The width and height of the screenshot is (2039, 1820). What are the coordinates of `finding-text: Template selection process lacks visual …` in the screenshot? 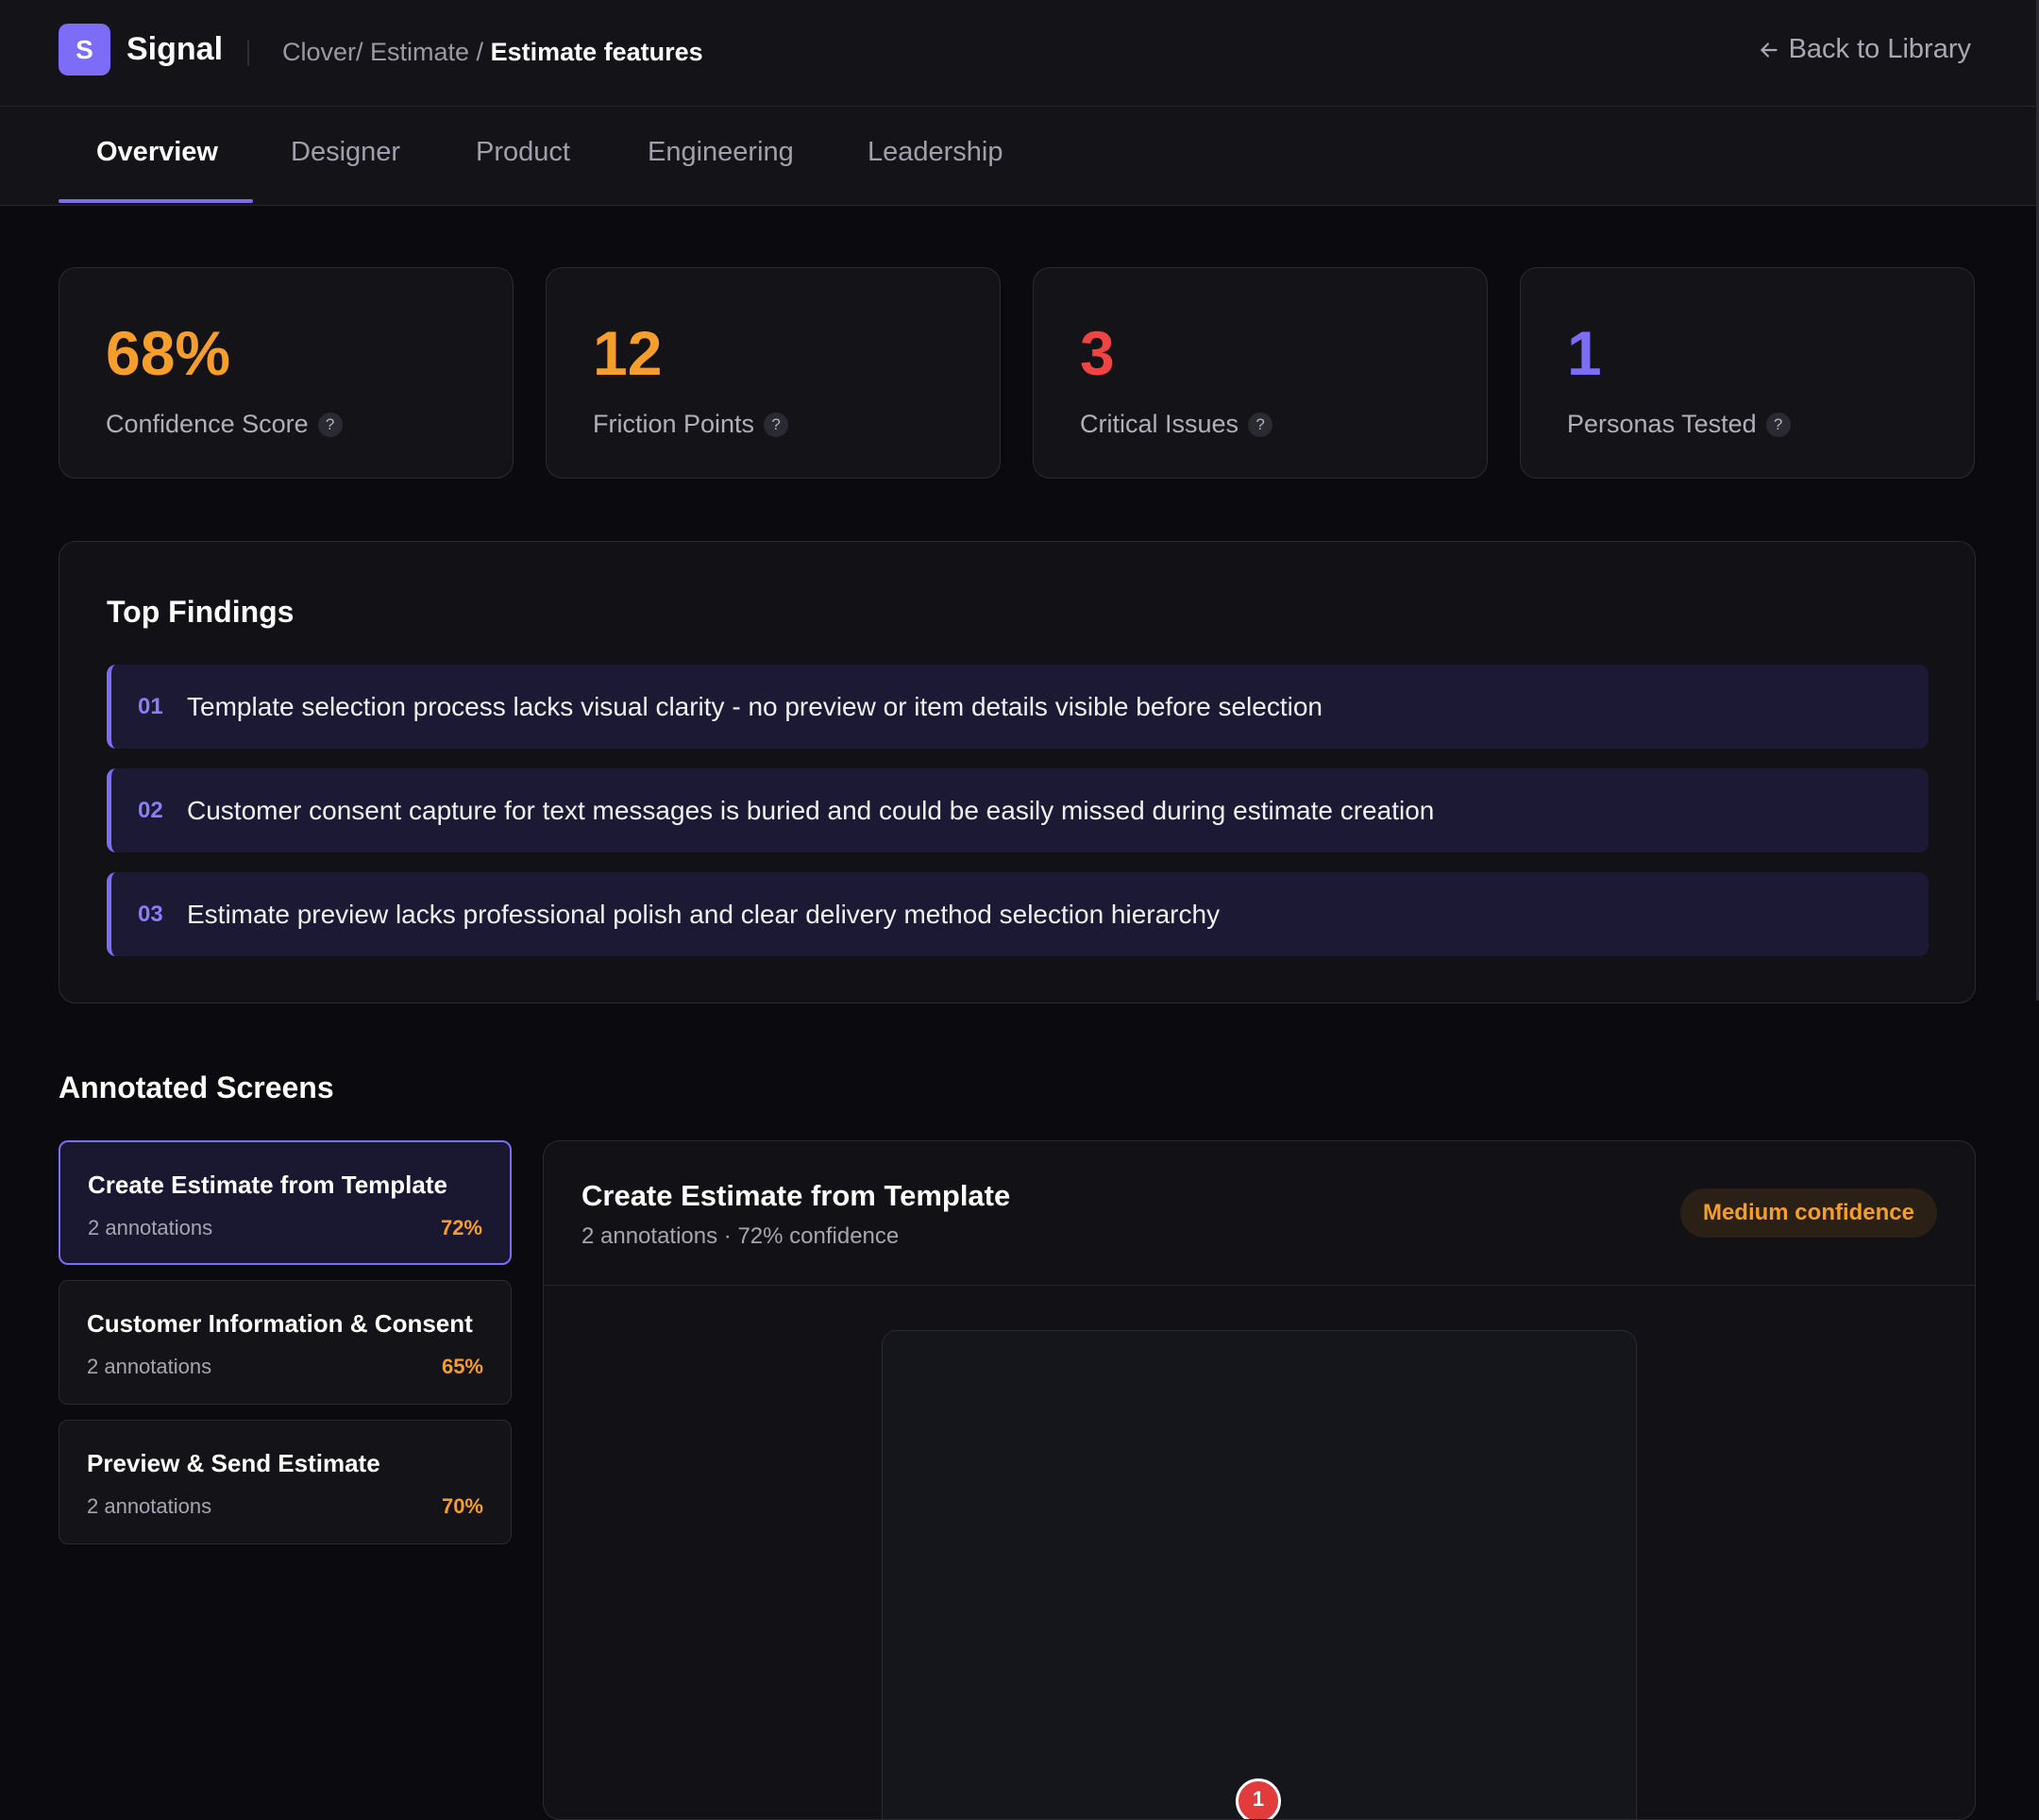 It's located at (755, 706).